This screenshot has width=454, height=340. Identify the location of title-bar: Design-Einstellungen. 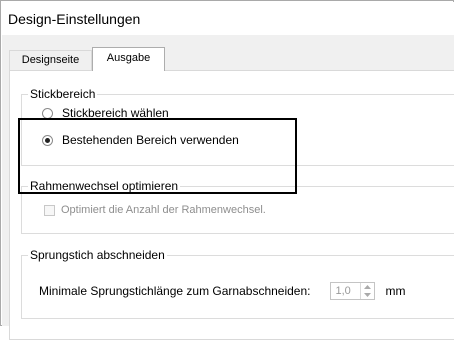
(228, 18).